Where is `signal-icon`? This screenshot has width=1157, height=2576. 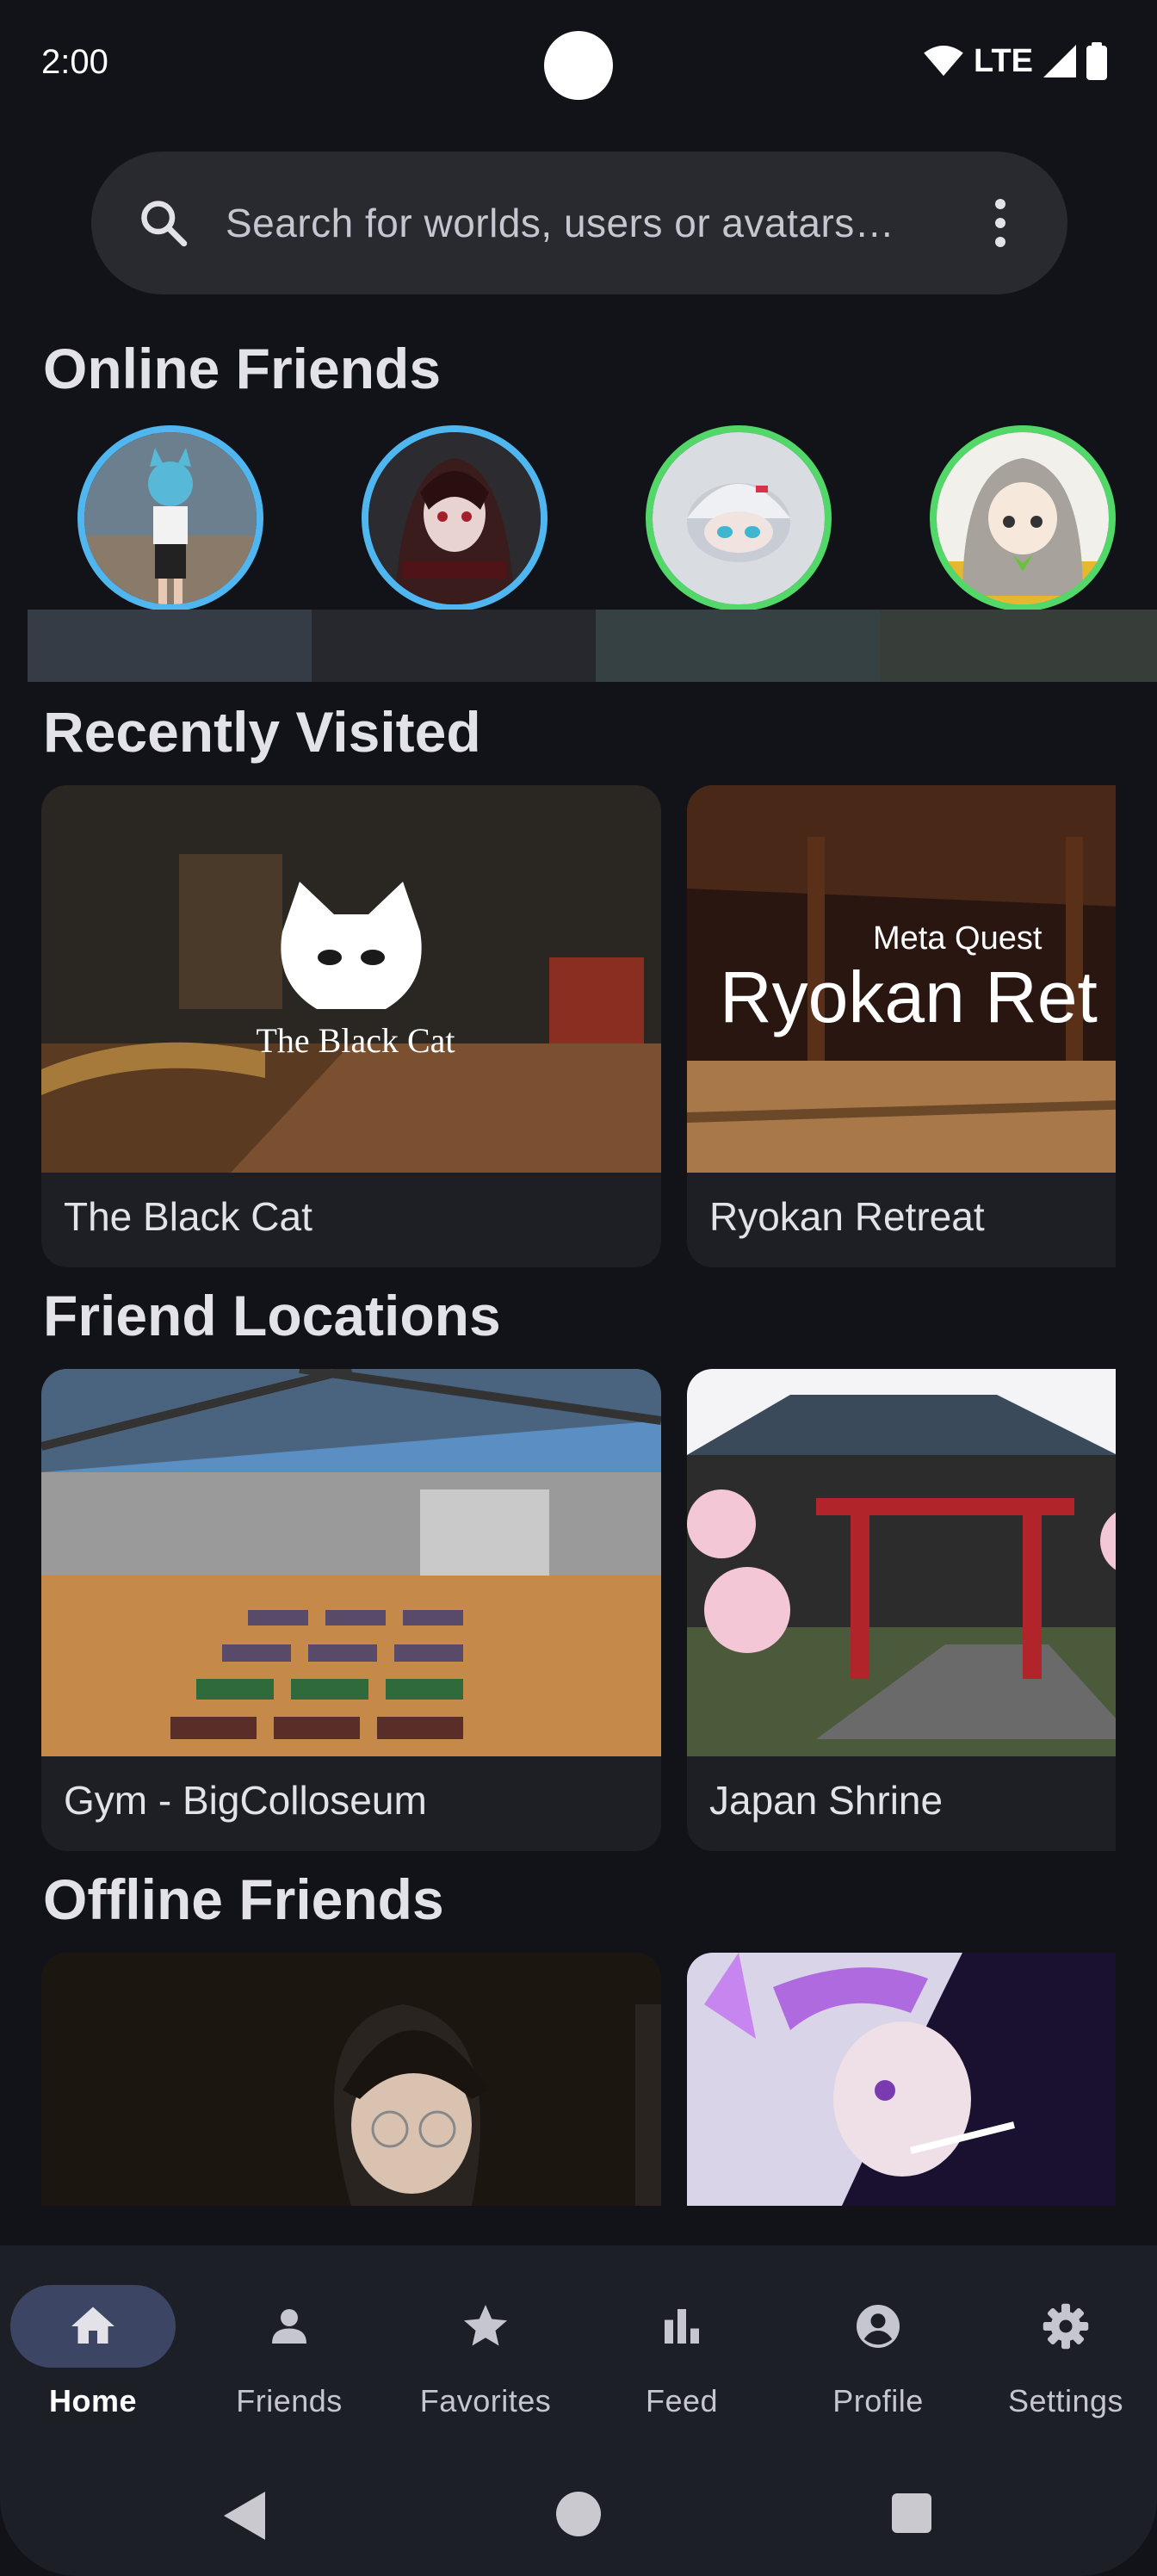 signal-icon is located at coordinates (1059, 61).